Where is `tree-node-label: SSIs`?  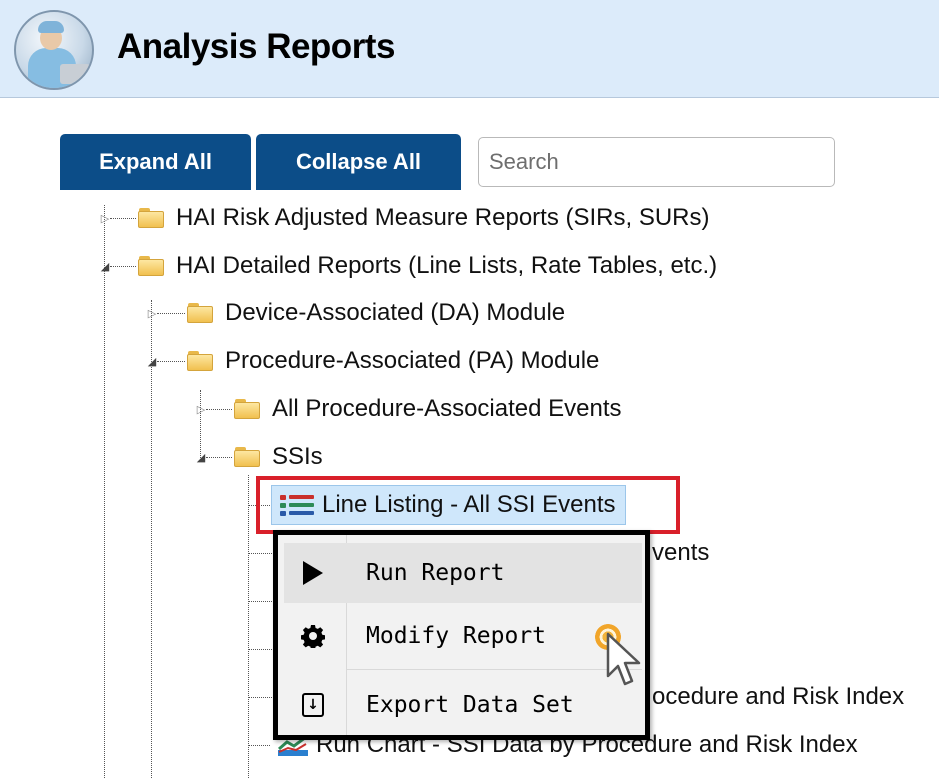
tree-node-label: SSIs is located at coordinates (297, 456).